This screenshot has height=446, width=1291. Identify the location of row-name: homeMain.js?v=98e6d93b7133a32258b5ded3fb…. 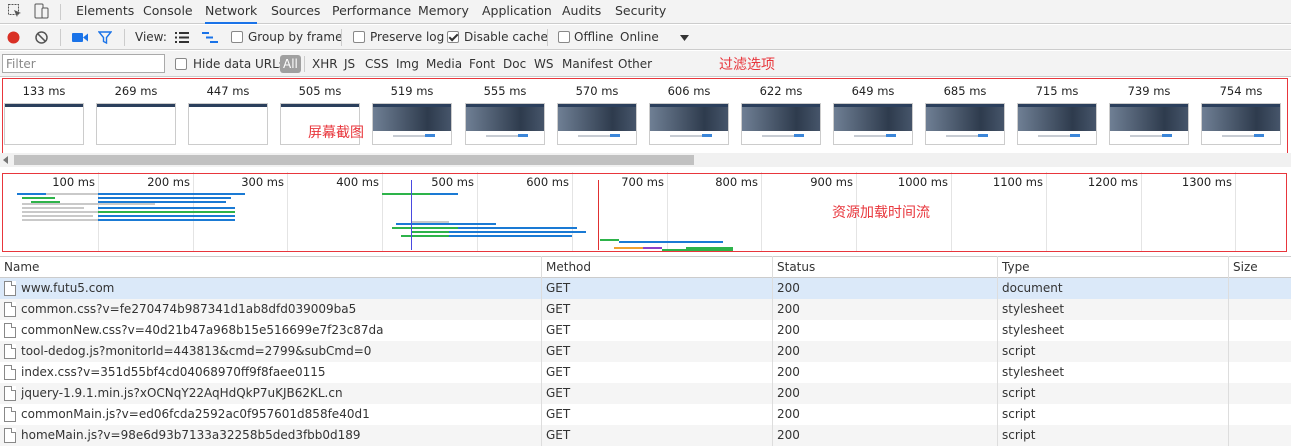
(191, 435).